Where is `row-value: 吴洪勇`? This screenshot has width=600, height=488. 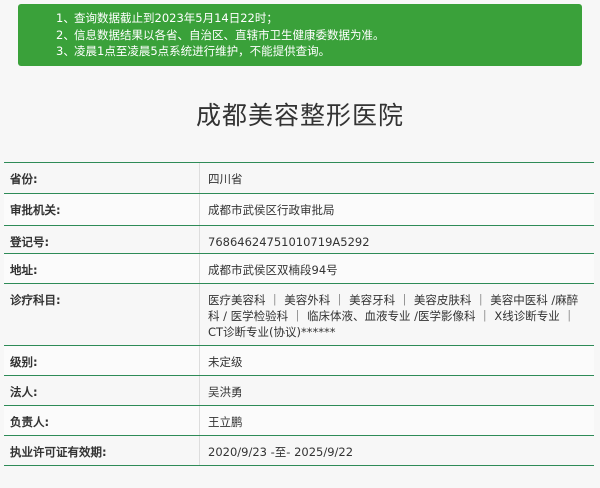 row-value: 吴洪勇 is located at coordinates (225, 392).